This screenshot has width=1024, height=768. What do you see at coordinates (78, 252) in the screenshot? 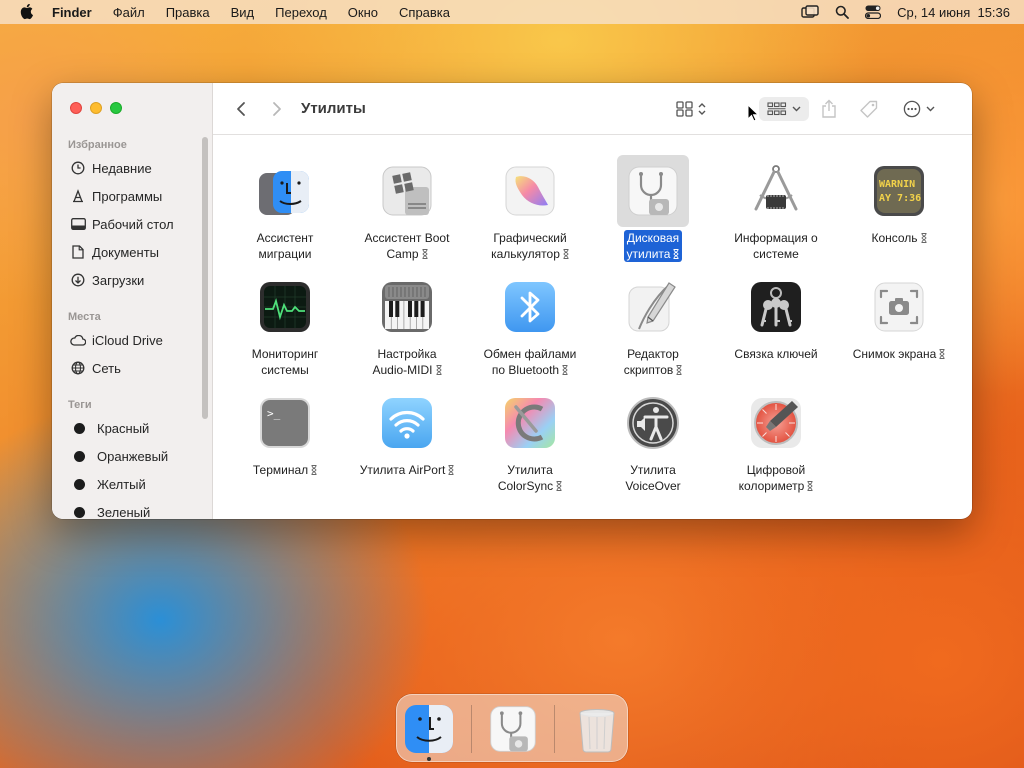
I see `document-icon` at bounding box center [78, 252].